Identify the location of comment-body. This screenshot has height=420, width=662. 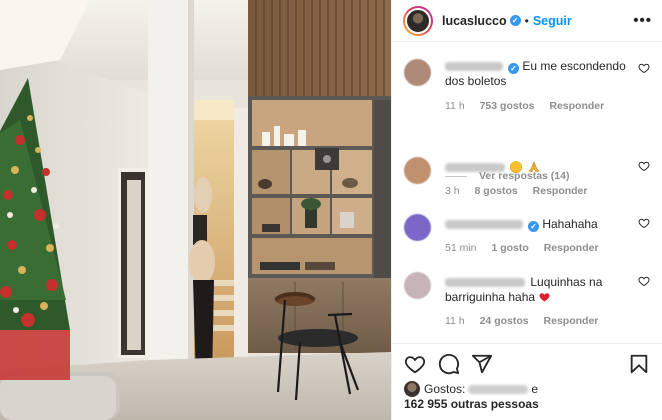
(536, 167).